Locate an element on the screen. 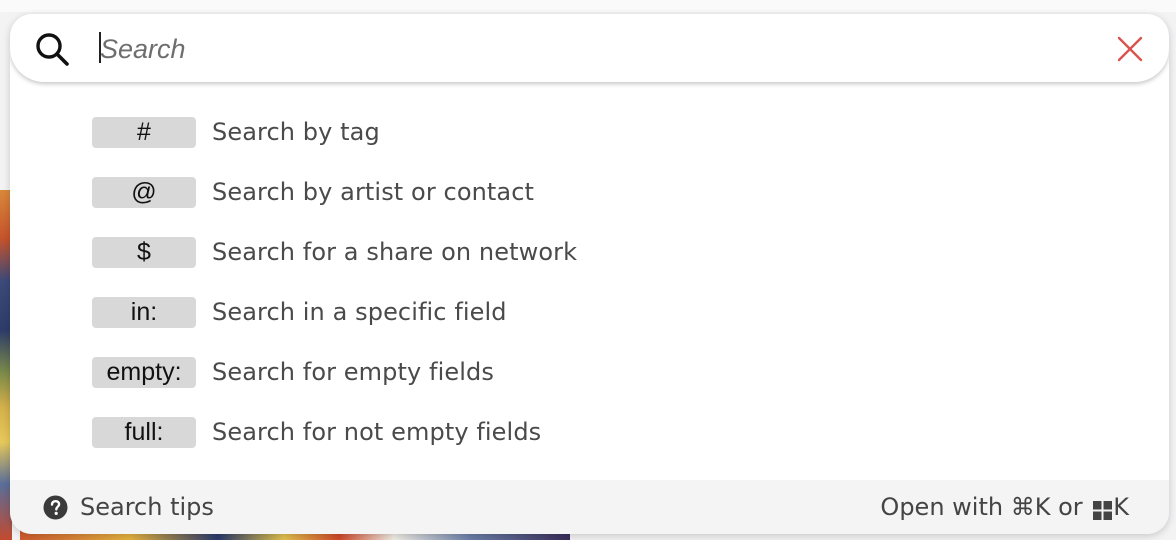 The height and width of the screenshot is (540, 1176). search-tips-label: Search tips is located at coordinates (147, 507).